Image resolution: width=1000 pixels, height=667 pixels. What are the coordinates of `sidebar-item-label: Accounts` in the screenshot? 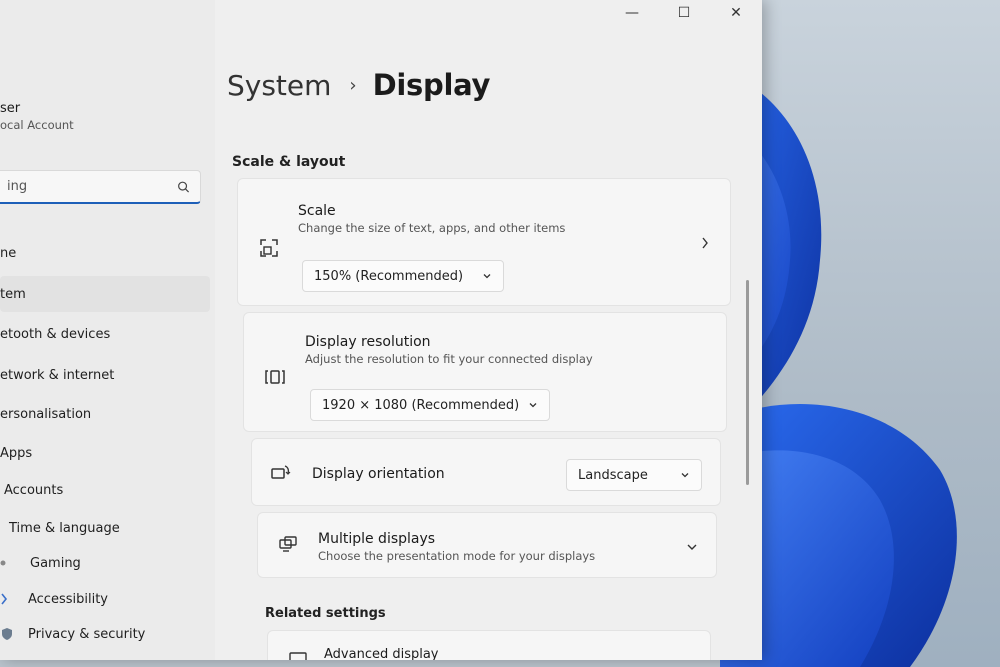 It's located at (34, 490).